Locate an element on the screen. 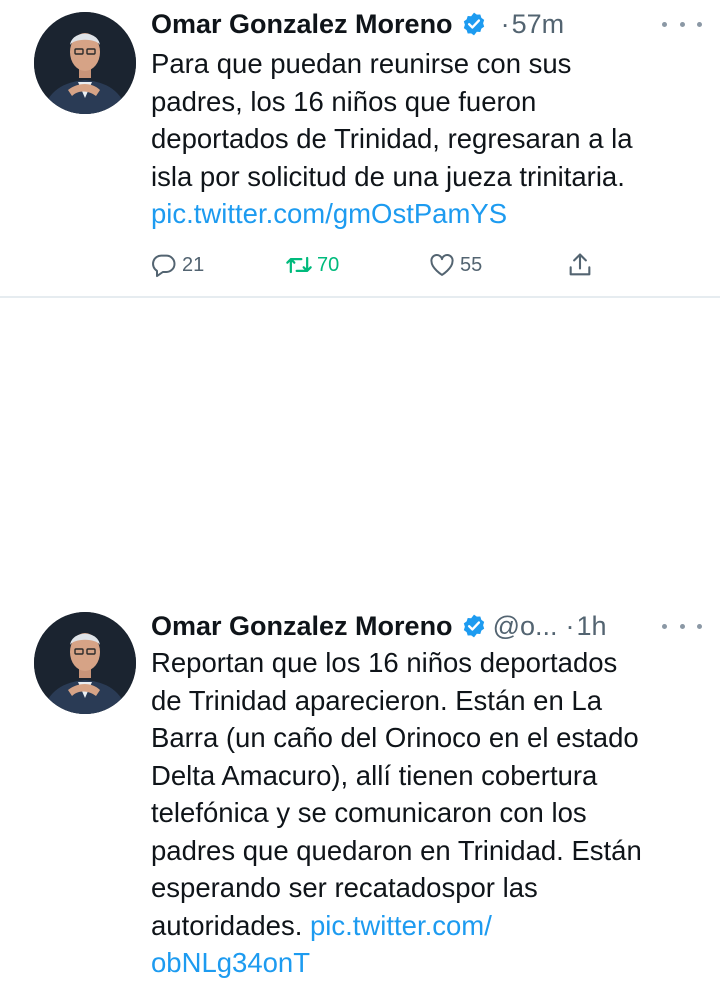 This screenshot has width=720, height=982. share-icon is located at coordinates (580, 264).